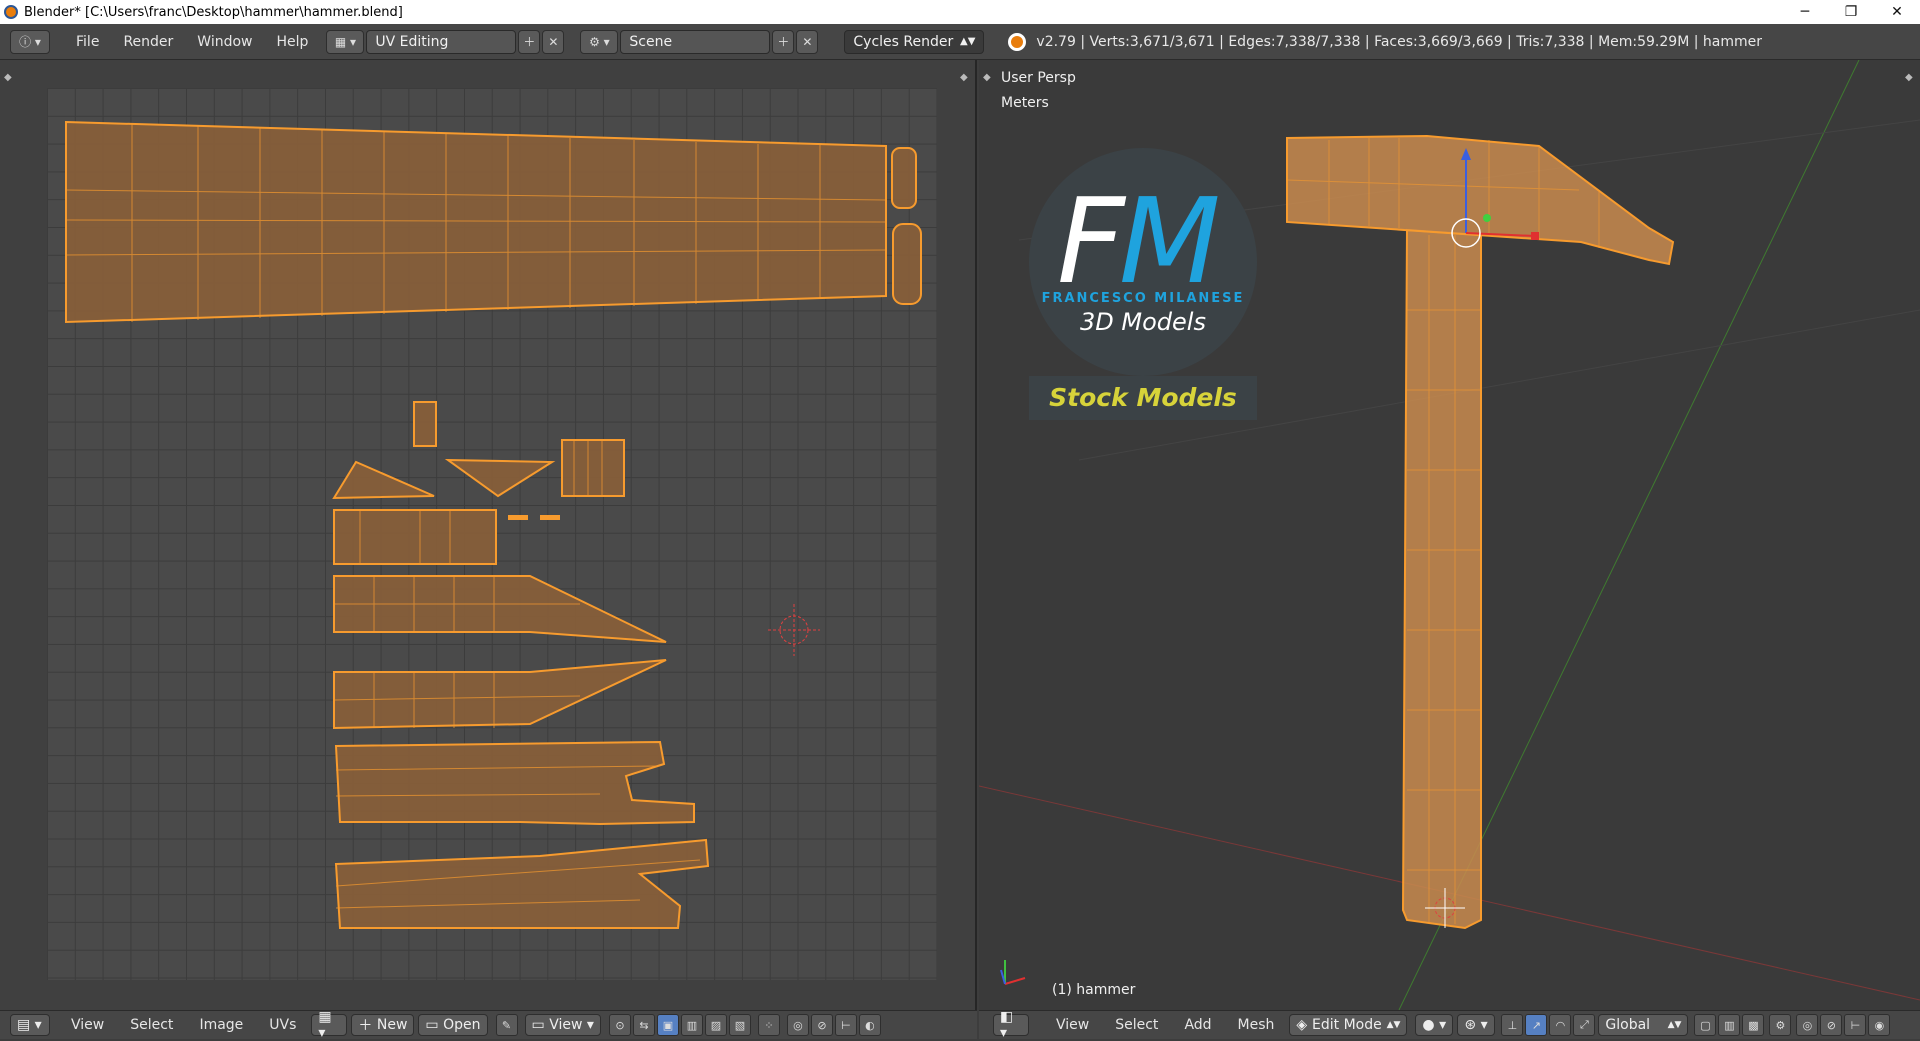  What do you see at coordinates (151, 1025) in the screenshot?
I see `uv-menu-select: Select` at bounding box center [151, 1025].